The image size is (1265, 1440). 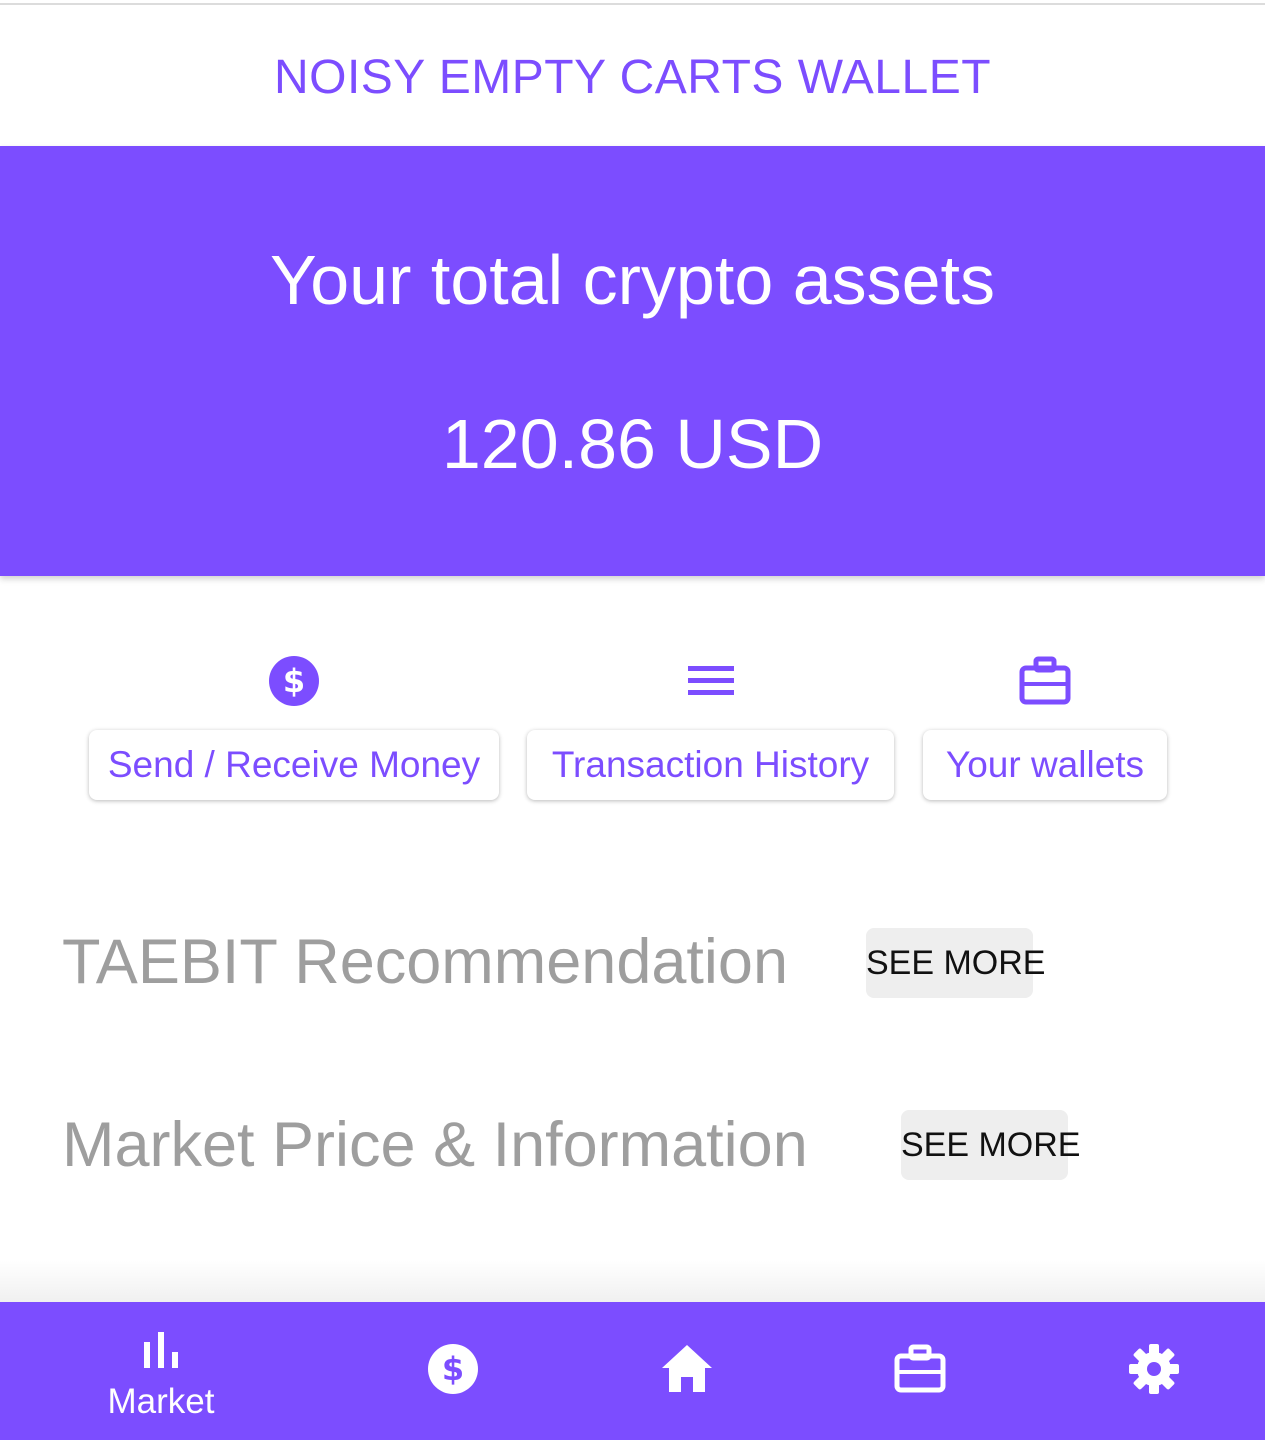 I want to click on market-info-title: Market Price & Information, so click(x=435, y=1145).